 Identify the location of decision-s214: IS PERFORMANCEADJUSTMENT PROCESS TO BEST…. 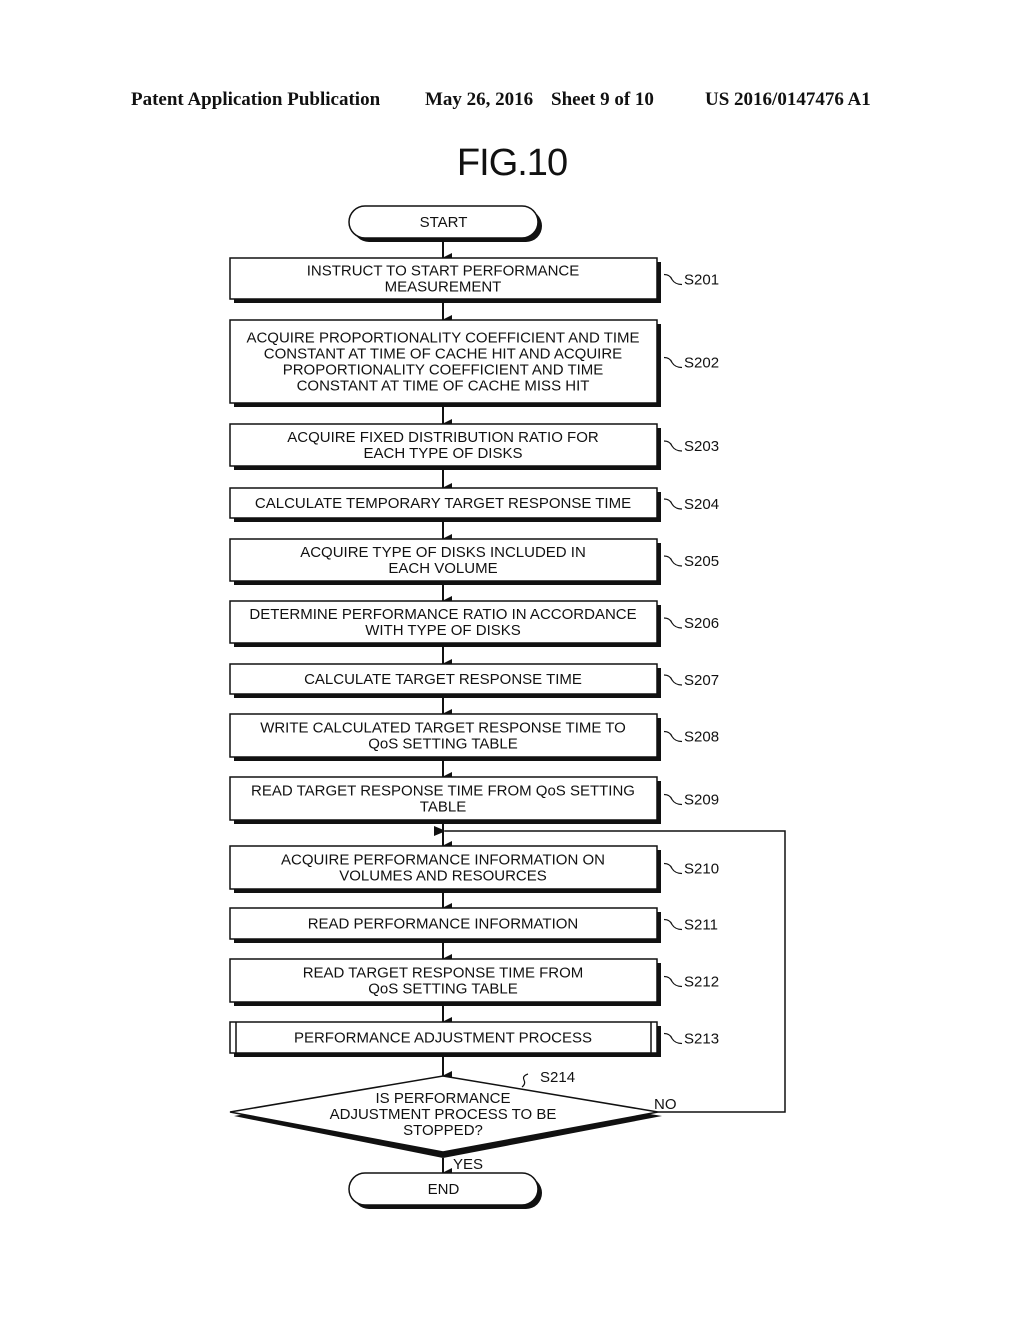
(445, 1113).